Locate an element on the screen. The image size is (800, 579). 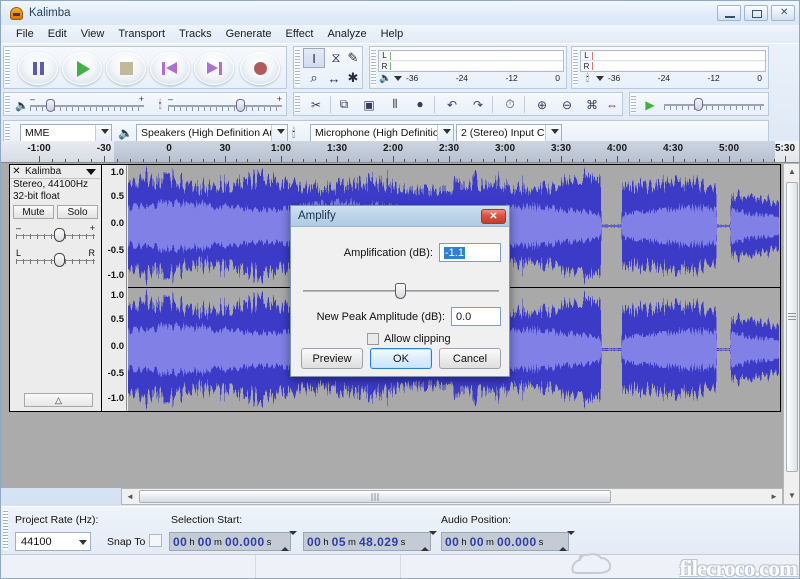
play-at-speed-icon: ▶ is located at coordinates (650, 104).